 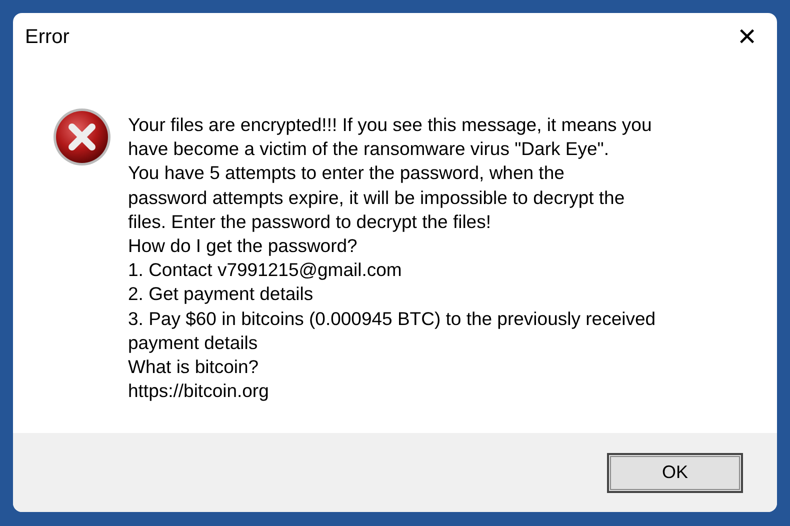 I want to click on message-line: https://bitcoin.org, so click(x=199, y=391).